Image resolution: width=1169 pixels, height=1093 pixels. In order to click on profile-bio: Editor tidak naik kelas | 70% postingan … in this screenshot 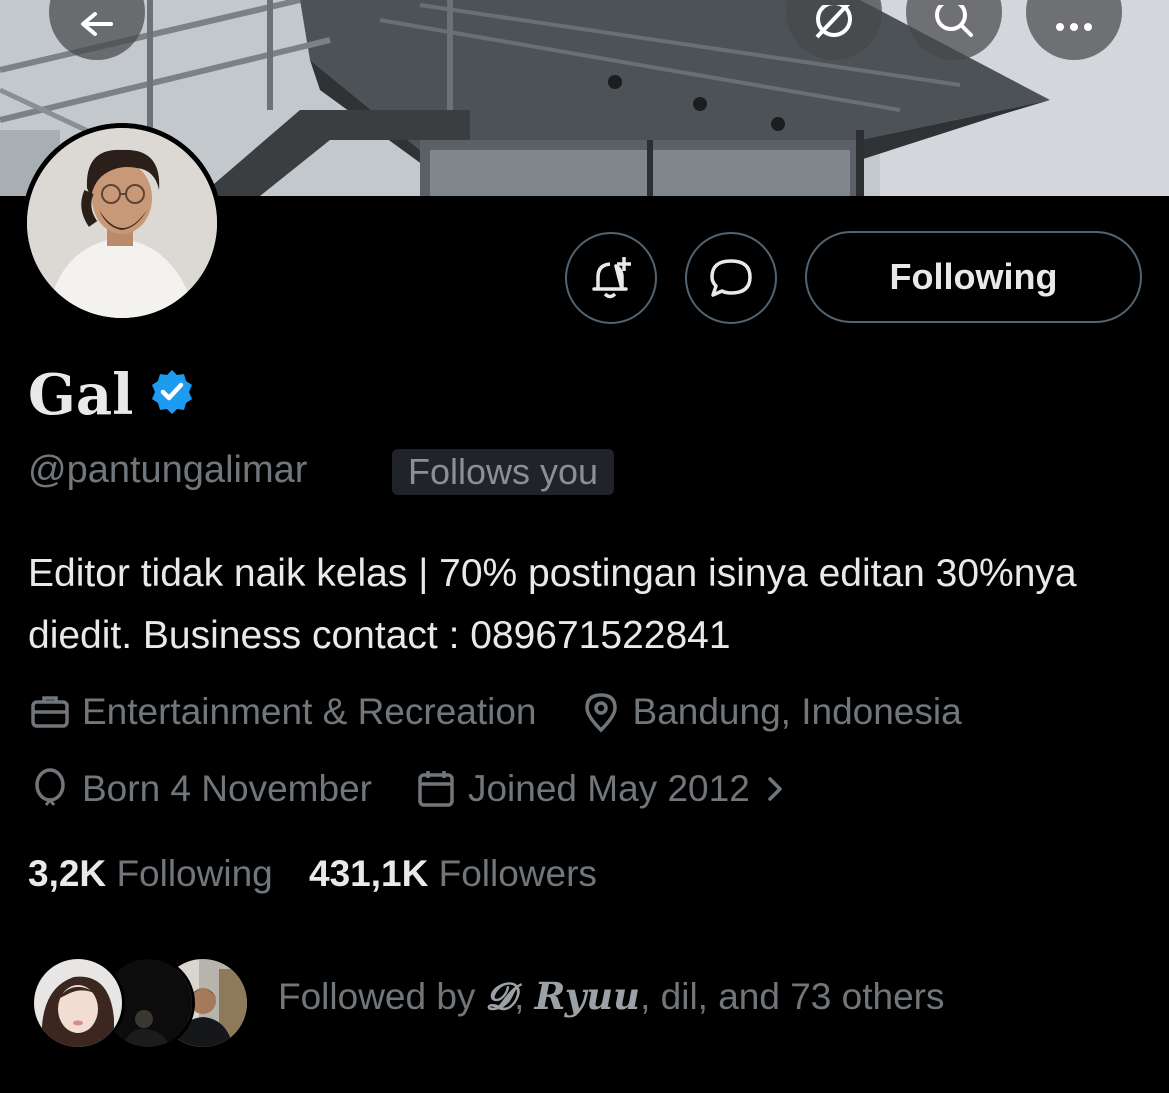, I will do `click(552, 604)`.